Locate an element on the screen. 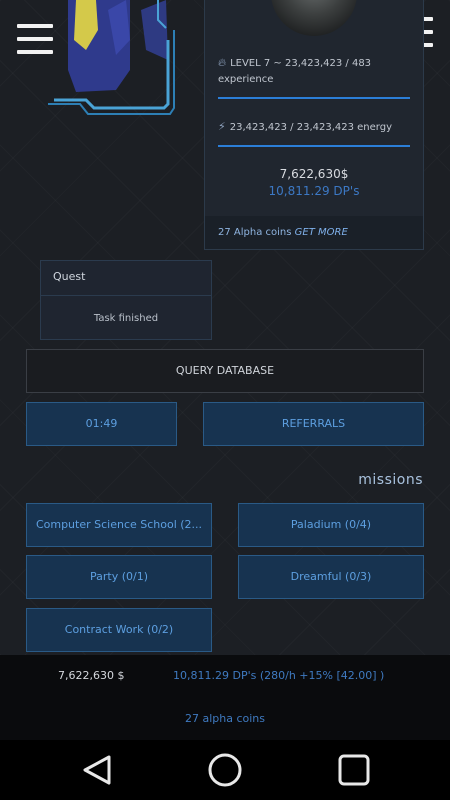 This screenshot has width=450, height=800. mission-button-contract-work: Contract Work (0/2) is located at coordinates (119, 630).